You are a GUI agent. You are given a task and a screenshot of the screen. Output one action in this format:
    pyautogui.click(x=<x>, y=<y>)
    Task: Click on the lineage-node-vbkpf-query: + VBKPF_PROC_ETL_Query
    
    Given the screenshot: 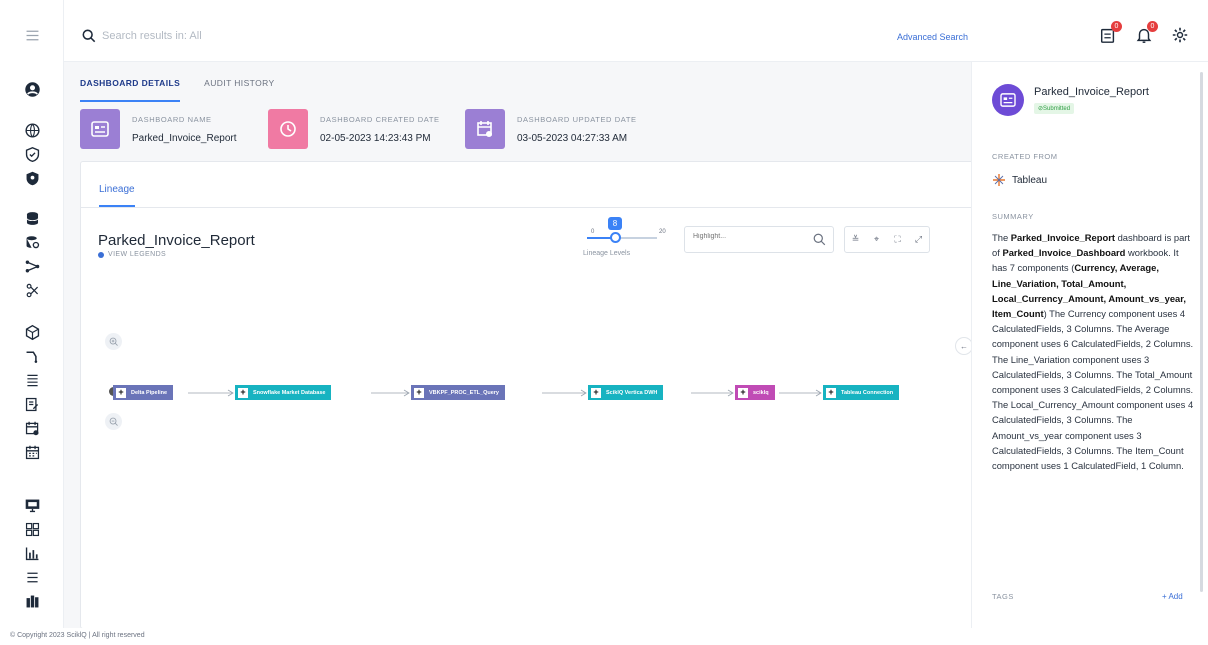 What is the action you would take?
    pyautogui.click(x=458, y=392)
    